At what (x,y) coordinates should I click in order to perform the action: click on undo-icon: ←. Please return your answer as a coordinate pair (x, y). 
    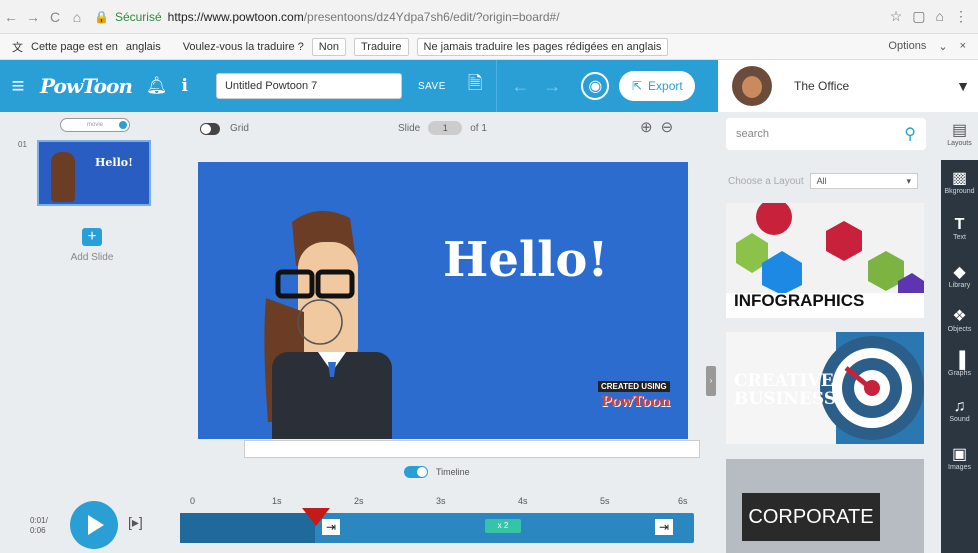
    Looking at the image, I should click on (520, 86).